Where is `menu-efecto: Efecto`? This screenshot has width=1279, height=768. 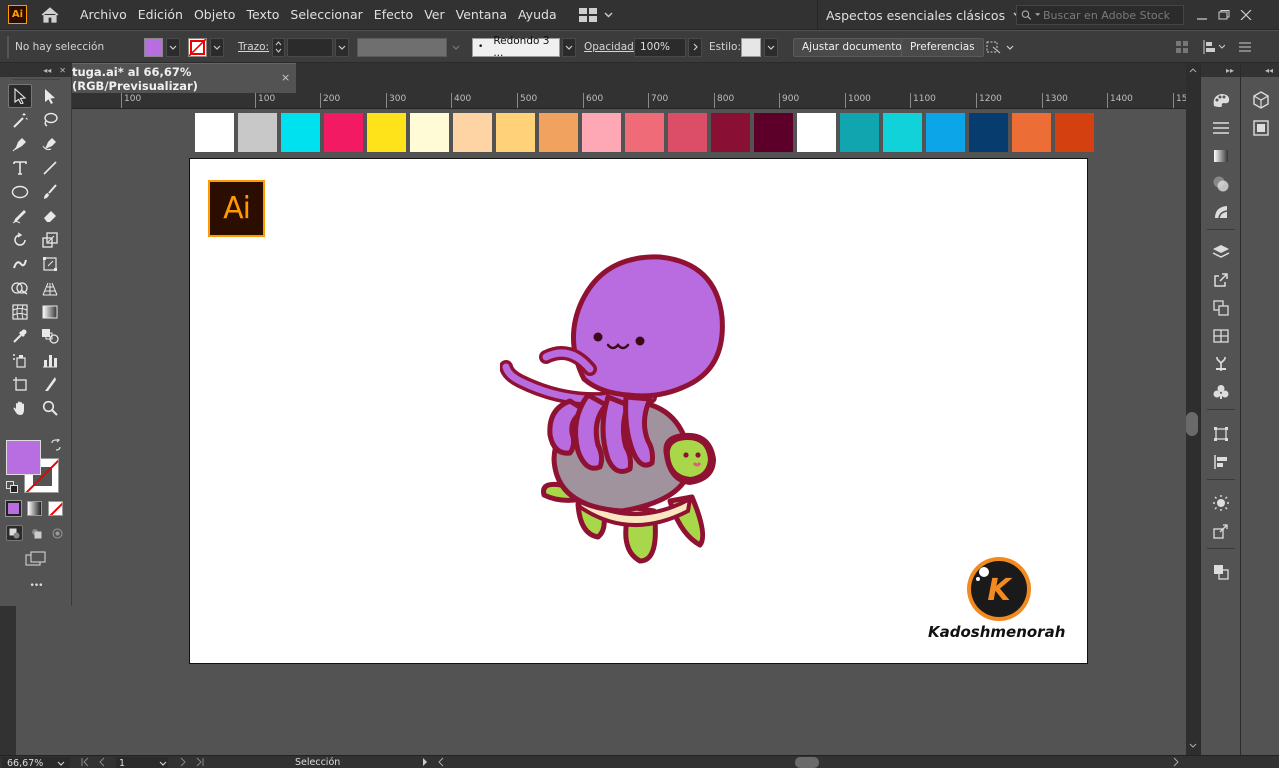 menu-efecto: Efecto is located at coordinates (393, 14).